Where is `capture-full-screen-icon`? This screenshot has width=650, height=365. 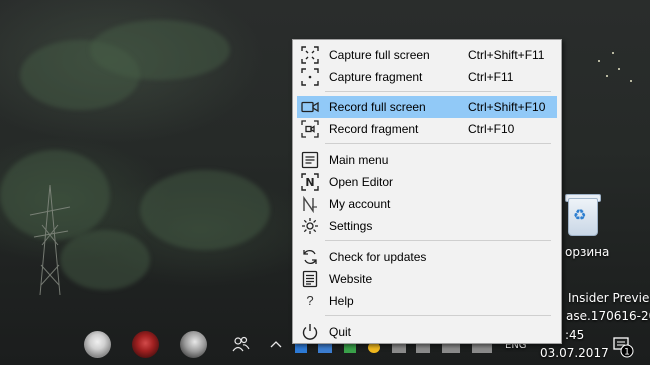 capture-full-screen-icon is located at coordinates (310, 55).